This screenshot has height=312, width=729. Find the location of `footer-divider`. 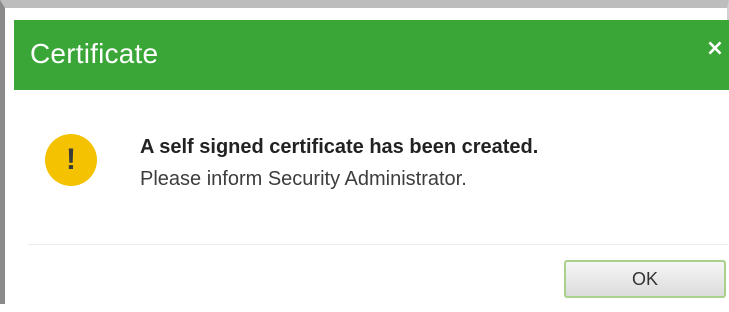

footer-divider is located at coordinates (378, 244).